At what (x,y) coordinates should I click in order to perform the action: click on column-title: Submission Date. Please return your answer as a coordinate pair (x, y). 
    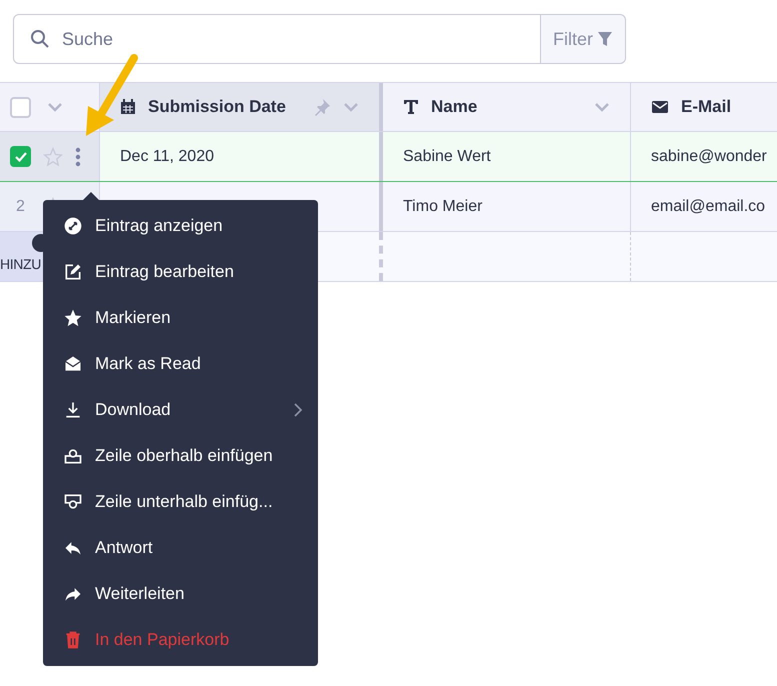
    Looking at the image, I should click on (217, 107).